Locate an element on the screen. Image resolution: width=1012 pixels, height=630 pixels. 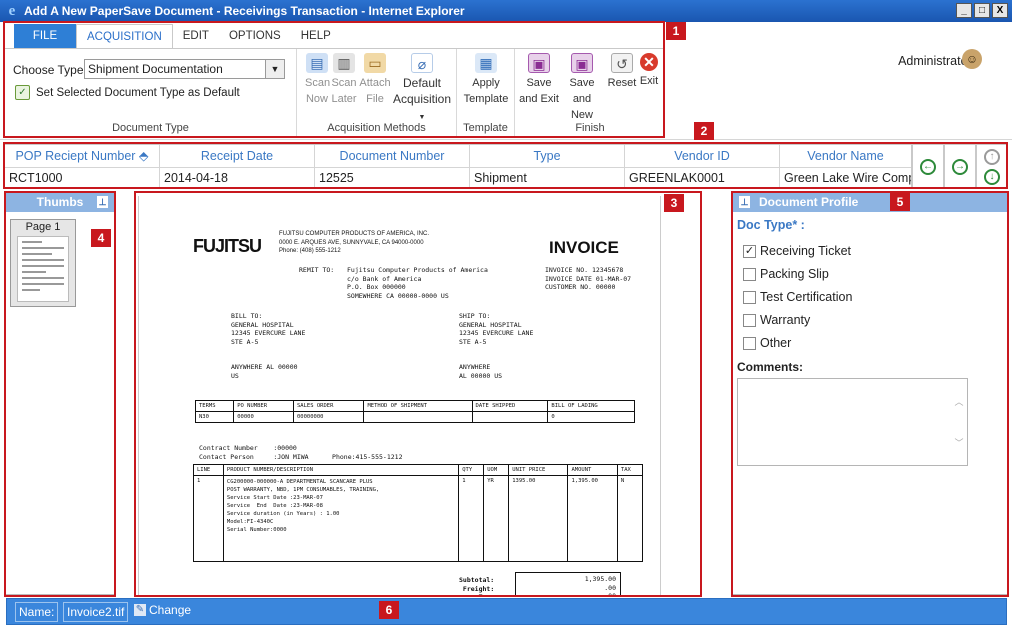
save-new-icon: ▣ is located at coordinates (582, 63).